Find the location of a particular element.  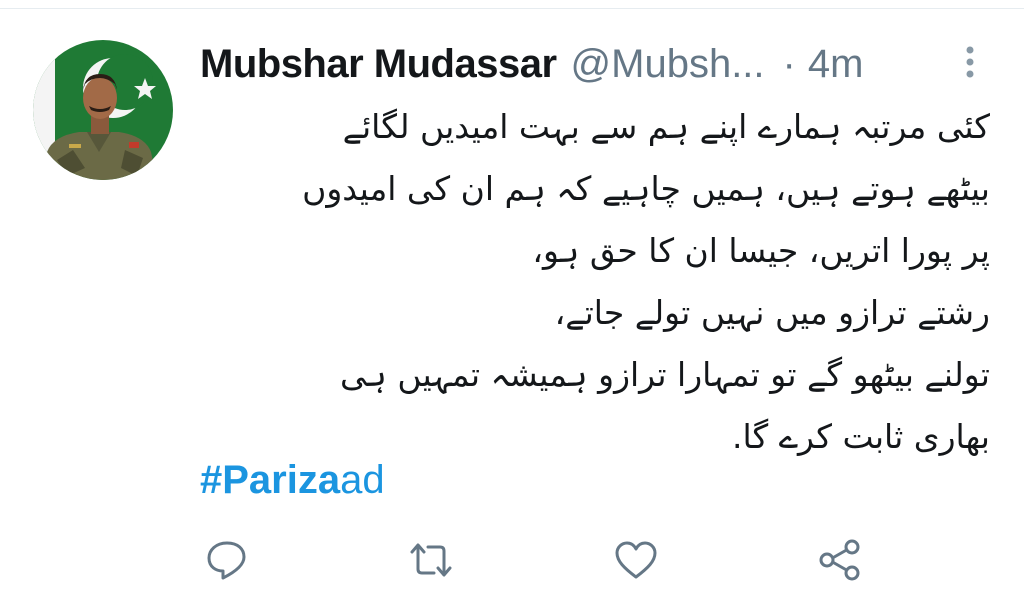

retweet-button is located at coordinates (431, 560).